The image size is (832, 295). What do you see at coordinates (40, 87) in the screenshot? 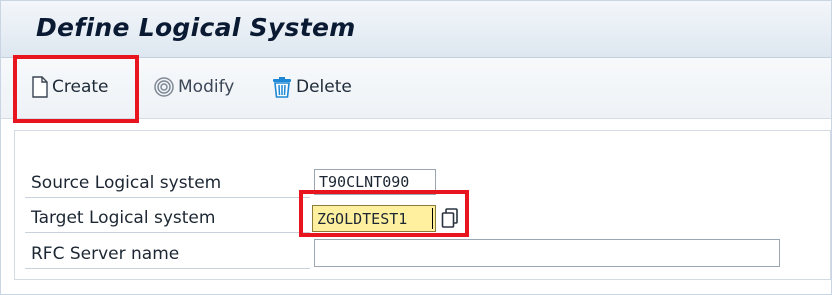
I see `document-icon` at bounding box center [40, 87].